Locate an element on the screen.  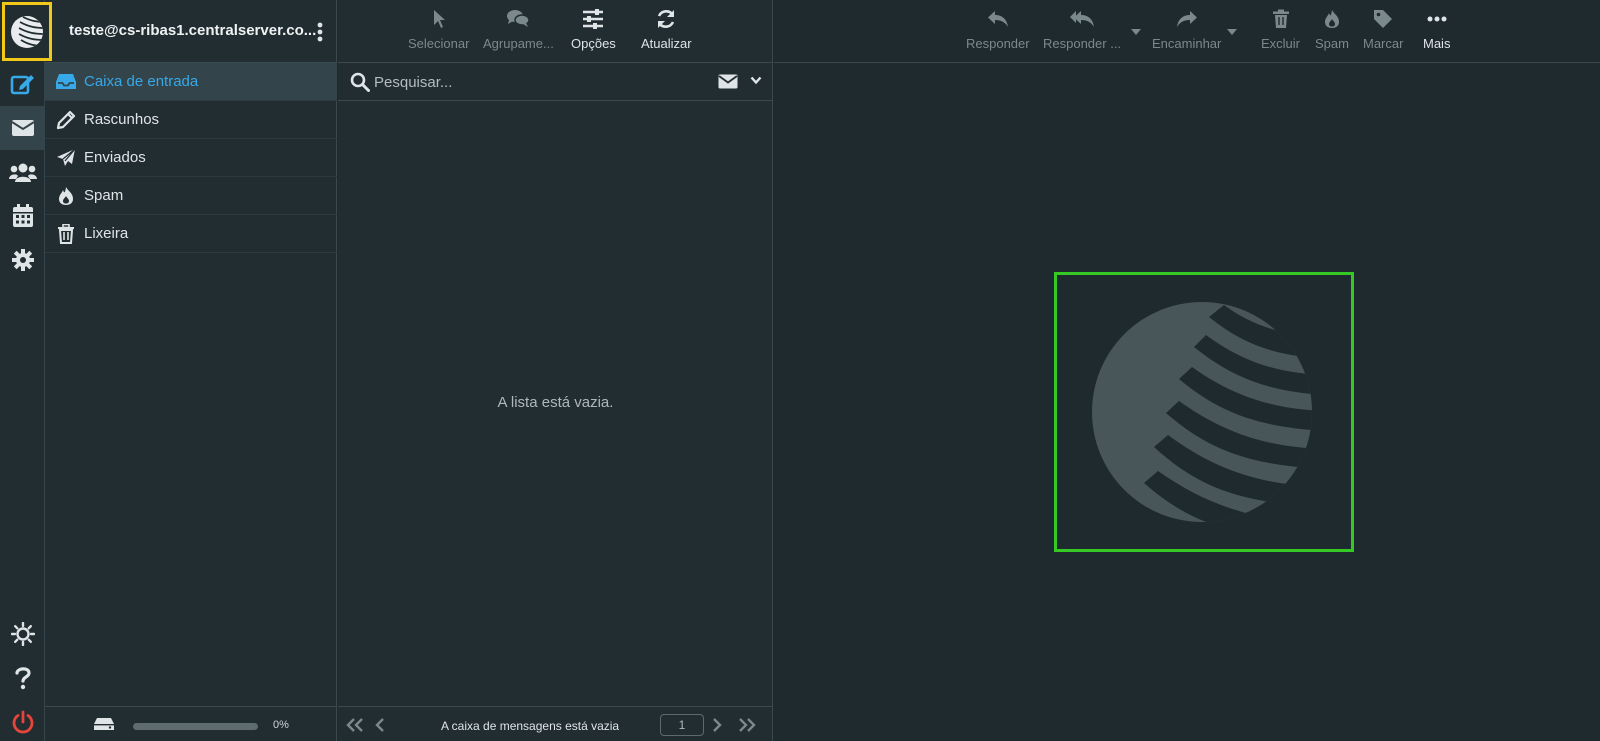
help-button is located at coordinates (22, 678).